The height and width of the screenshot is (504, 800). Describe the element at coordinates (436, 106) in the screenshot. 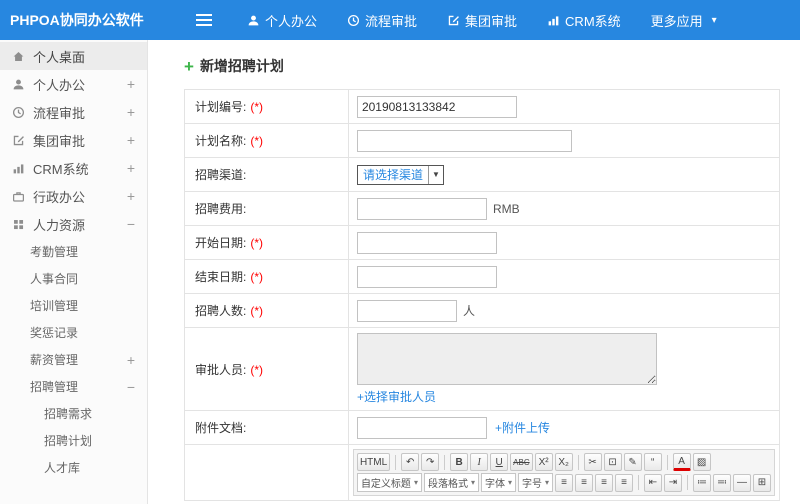

I see `plan-number-input` at that location.